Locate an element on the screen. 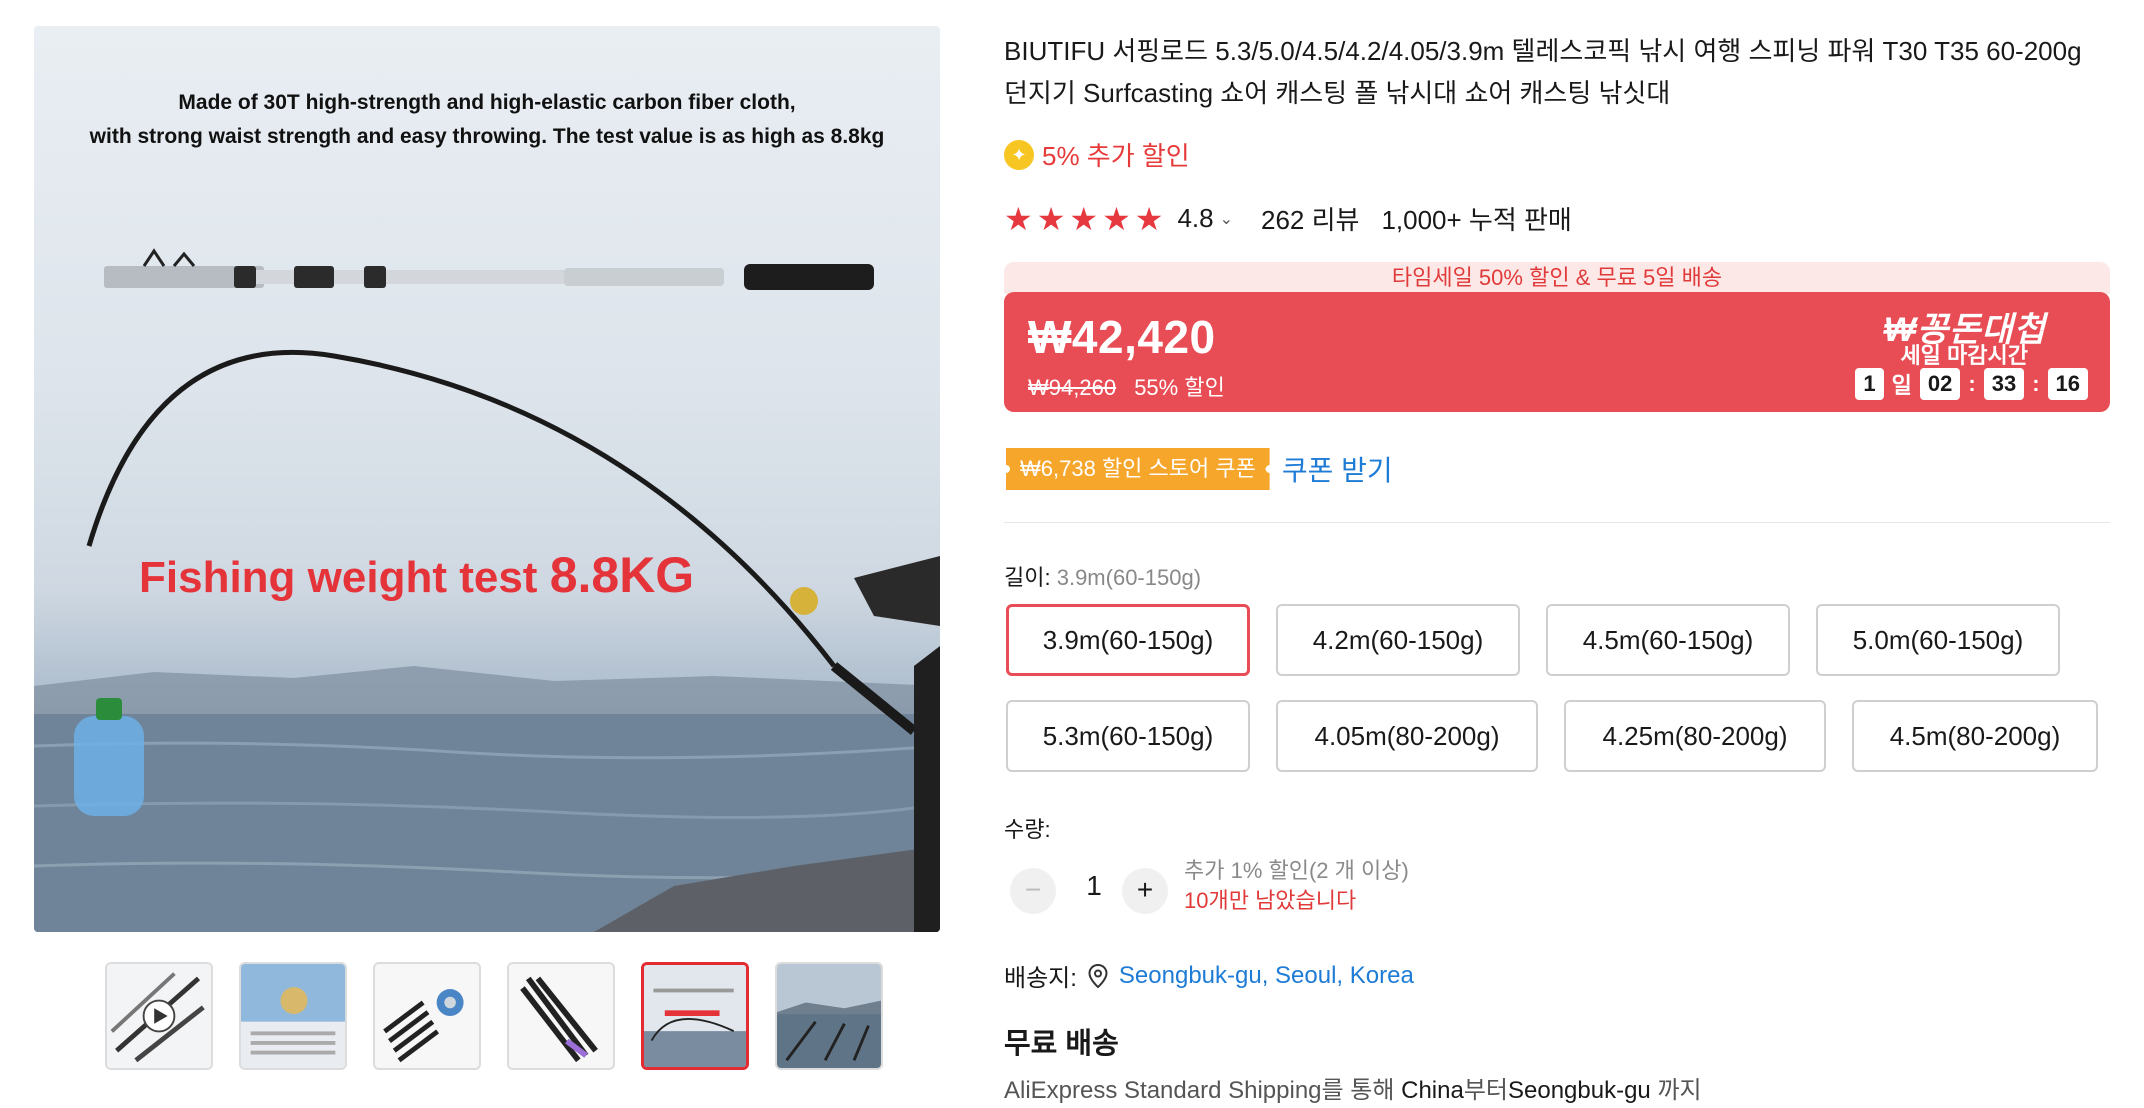  shipping-destination-suffix: 까지 is located at coordinates (1676, 1090).